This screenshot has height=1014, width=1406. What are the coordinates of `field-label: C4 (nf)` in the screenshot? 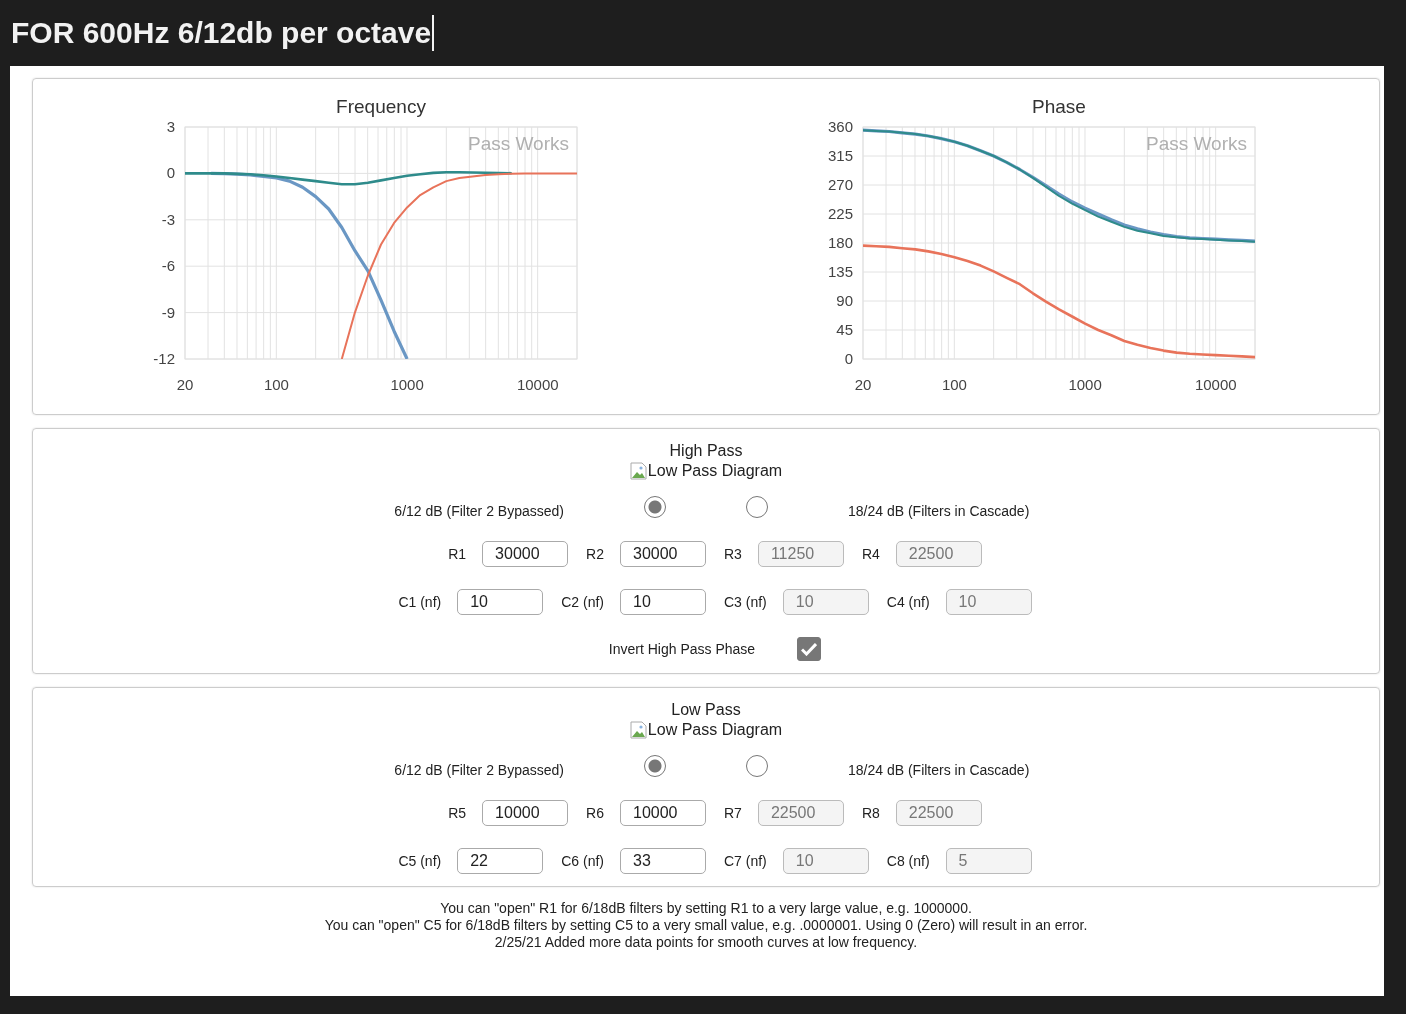 It's located at (908, 602).